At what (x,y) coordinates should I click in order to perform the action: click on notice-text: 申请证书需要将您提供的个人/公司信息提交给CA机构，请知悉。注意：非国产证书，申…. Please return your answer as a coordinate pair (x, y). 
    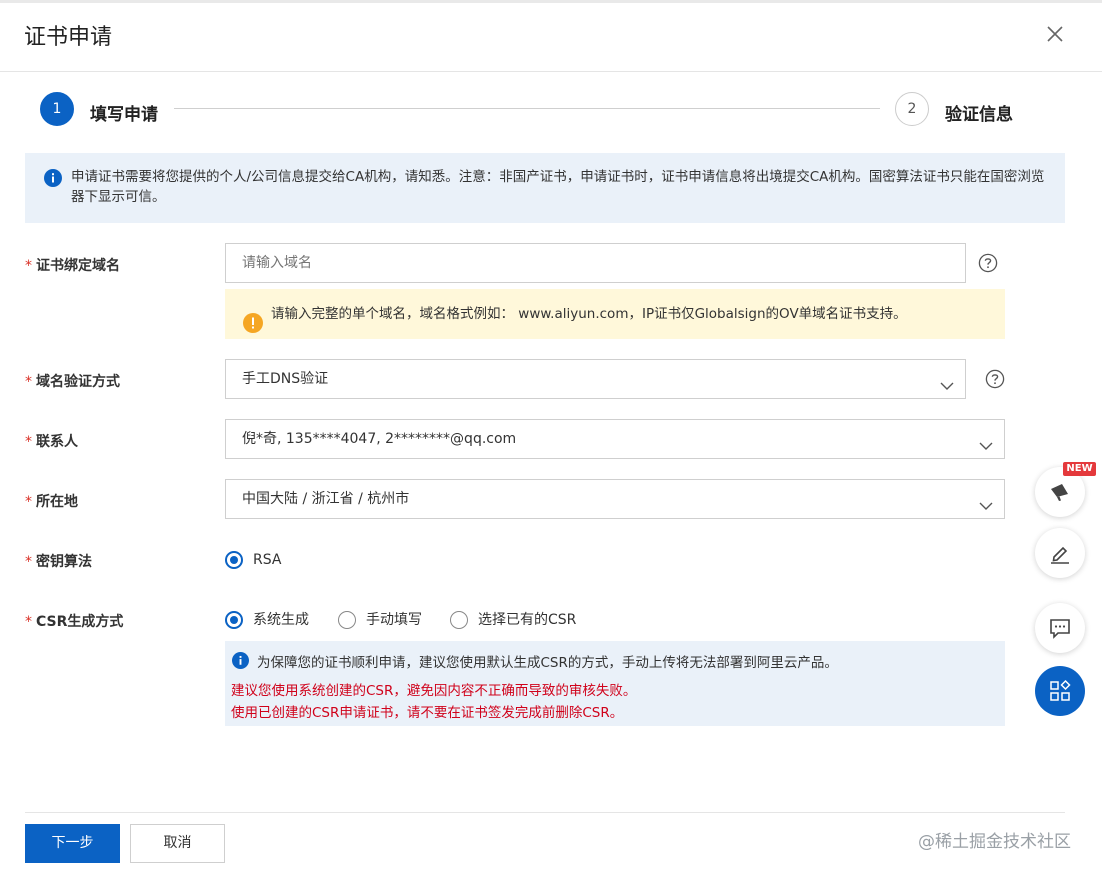
    Looking at the image, I should click on (558, 187).